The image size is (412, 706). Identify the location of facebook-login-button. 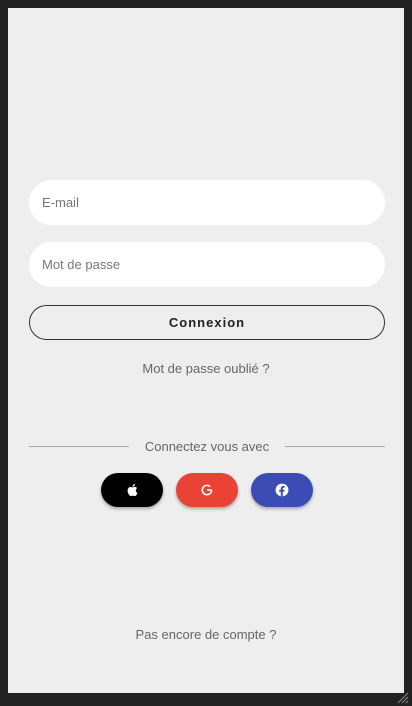
(282, 490).